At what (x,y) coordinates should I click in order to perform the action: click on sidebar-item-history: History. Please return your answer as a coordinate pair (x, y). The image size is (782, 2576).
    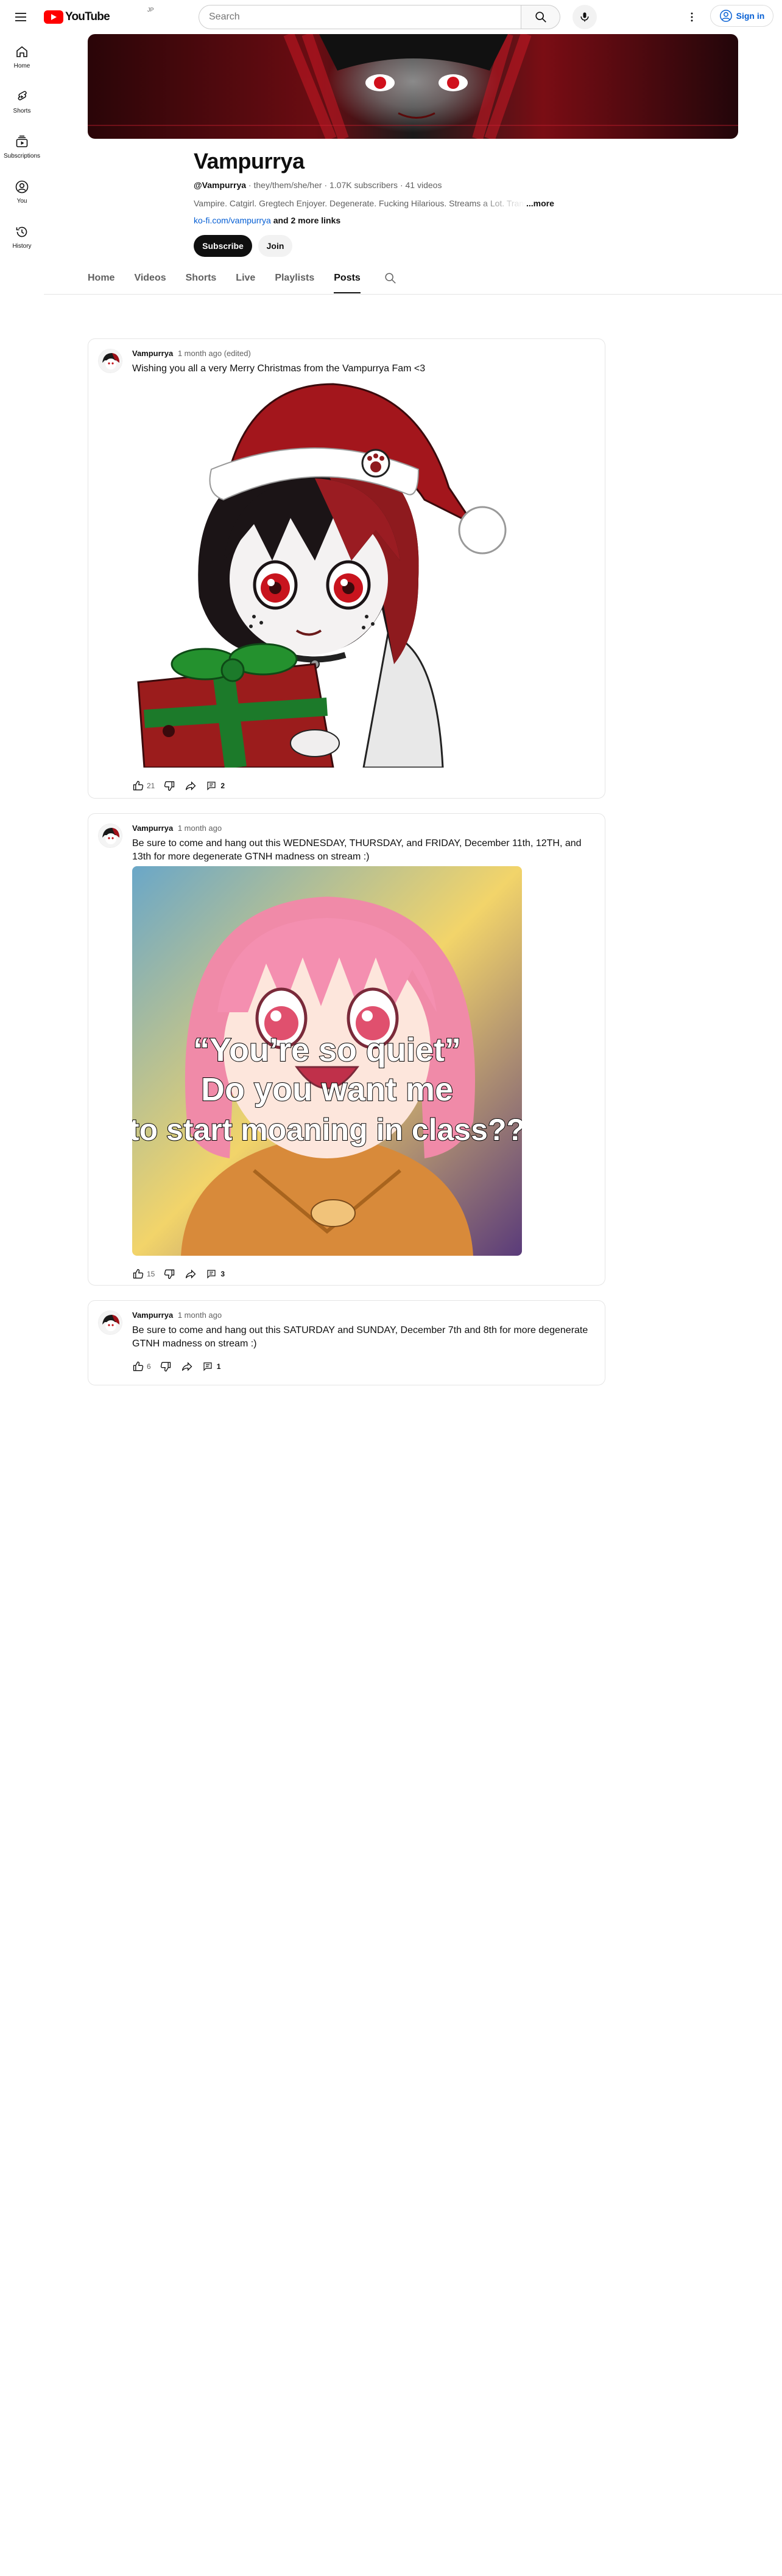
    Looking at the image, I should click on (22, 236).